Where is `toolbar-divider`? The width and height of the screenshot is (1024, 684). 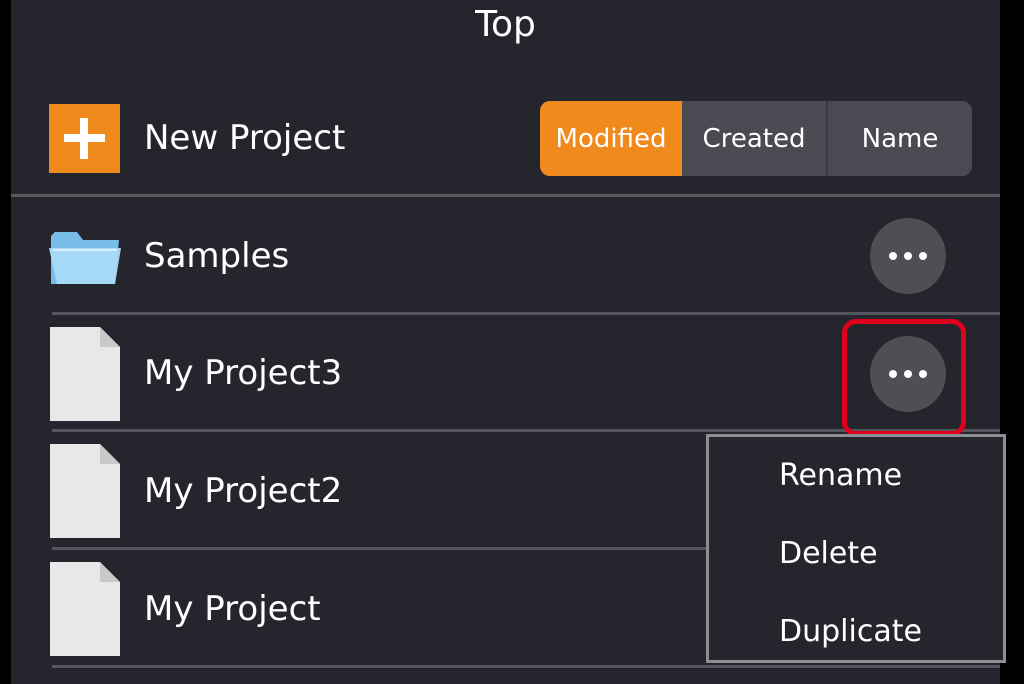 toolbar-divider is located at coordinates (505, 195).